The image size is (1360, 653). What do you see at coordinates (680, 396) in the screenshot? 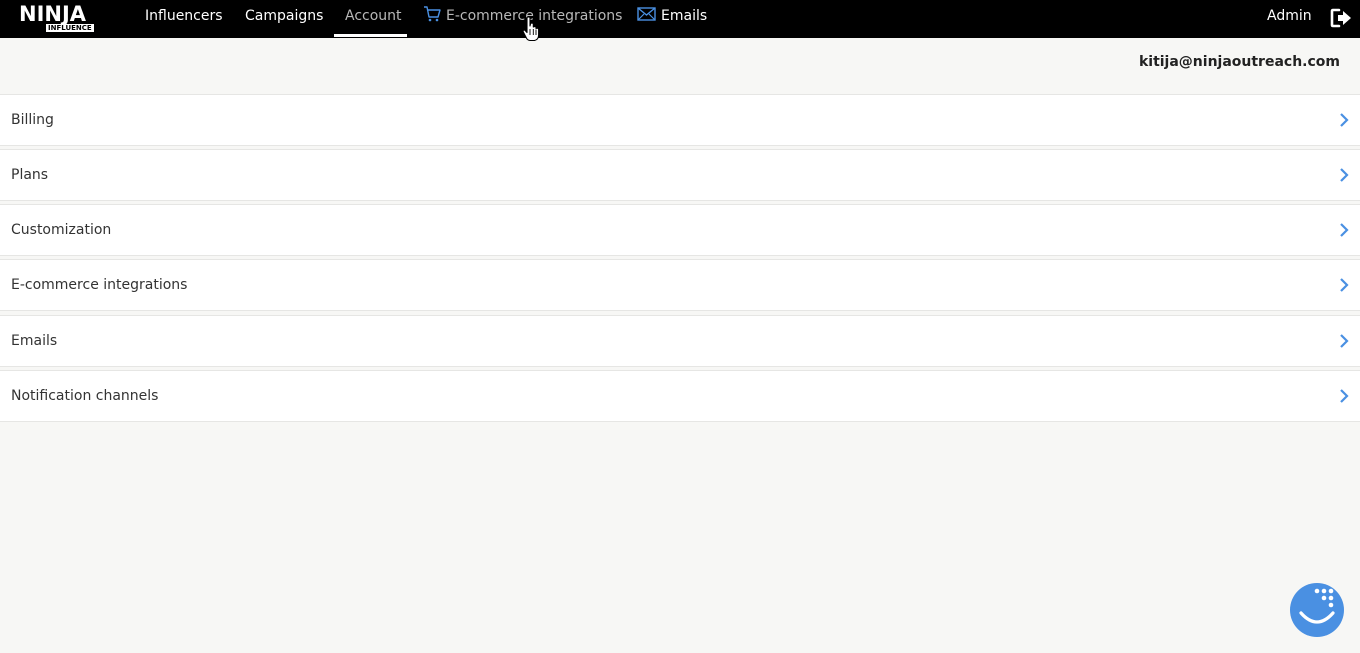
I see `menu-row-notification-channels: Notification channels` at bounding box center [680, 396].